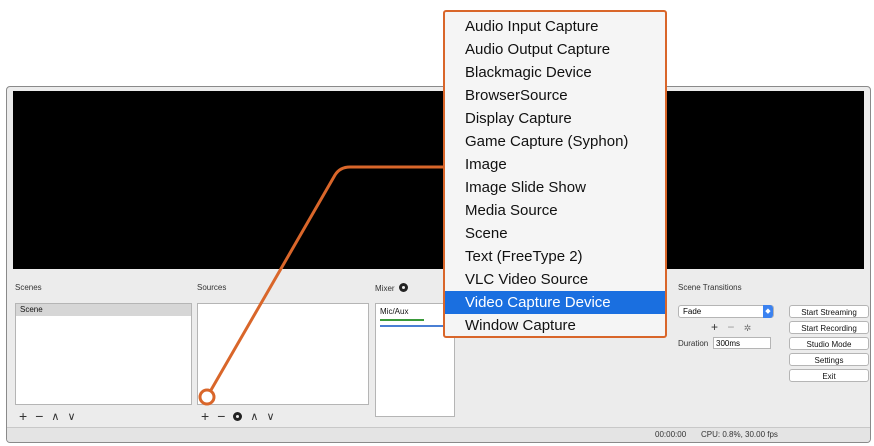  I want to click on status-time: 00:00:00, so click(671, 434).